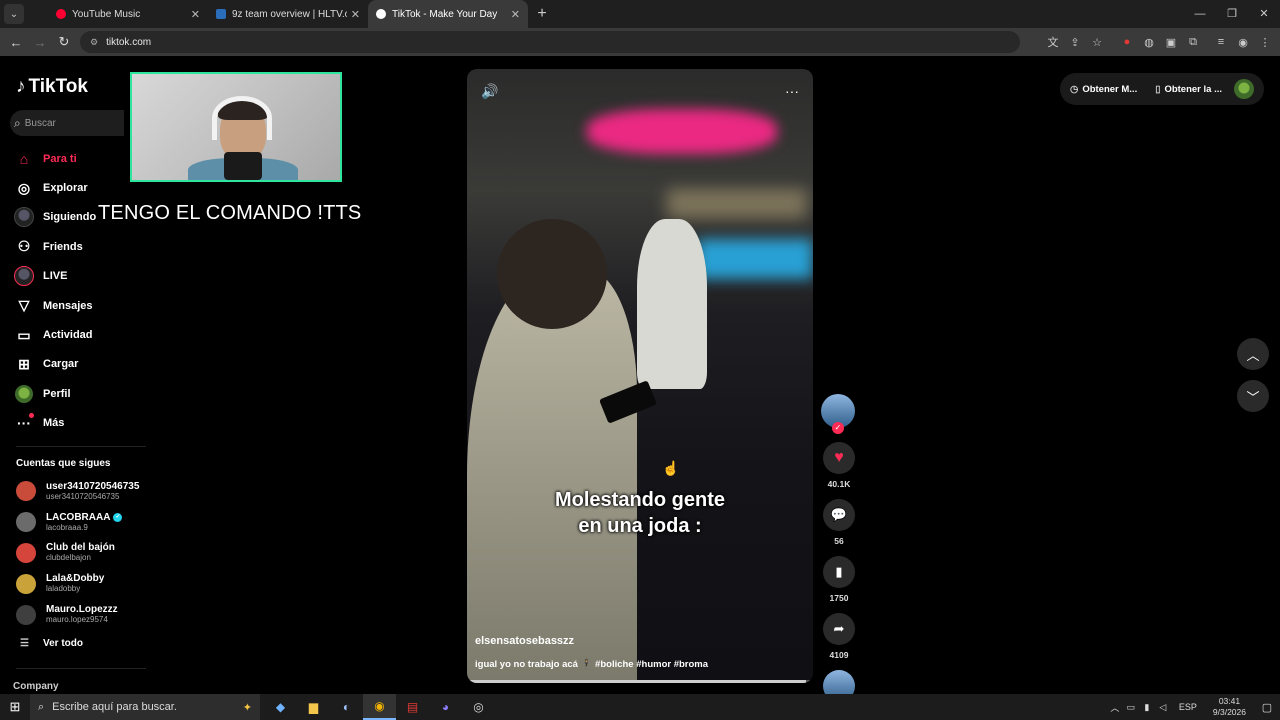 The width and height of the screenshot is (1280, 720). What do you see at coordinates (79, 305) in the screenshot?
I see `sidebar-item-mensajes: ▽ Mensajes` at bounding box center [79, 305].